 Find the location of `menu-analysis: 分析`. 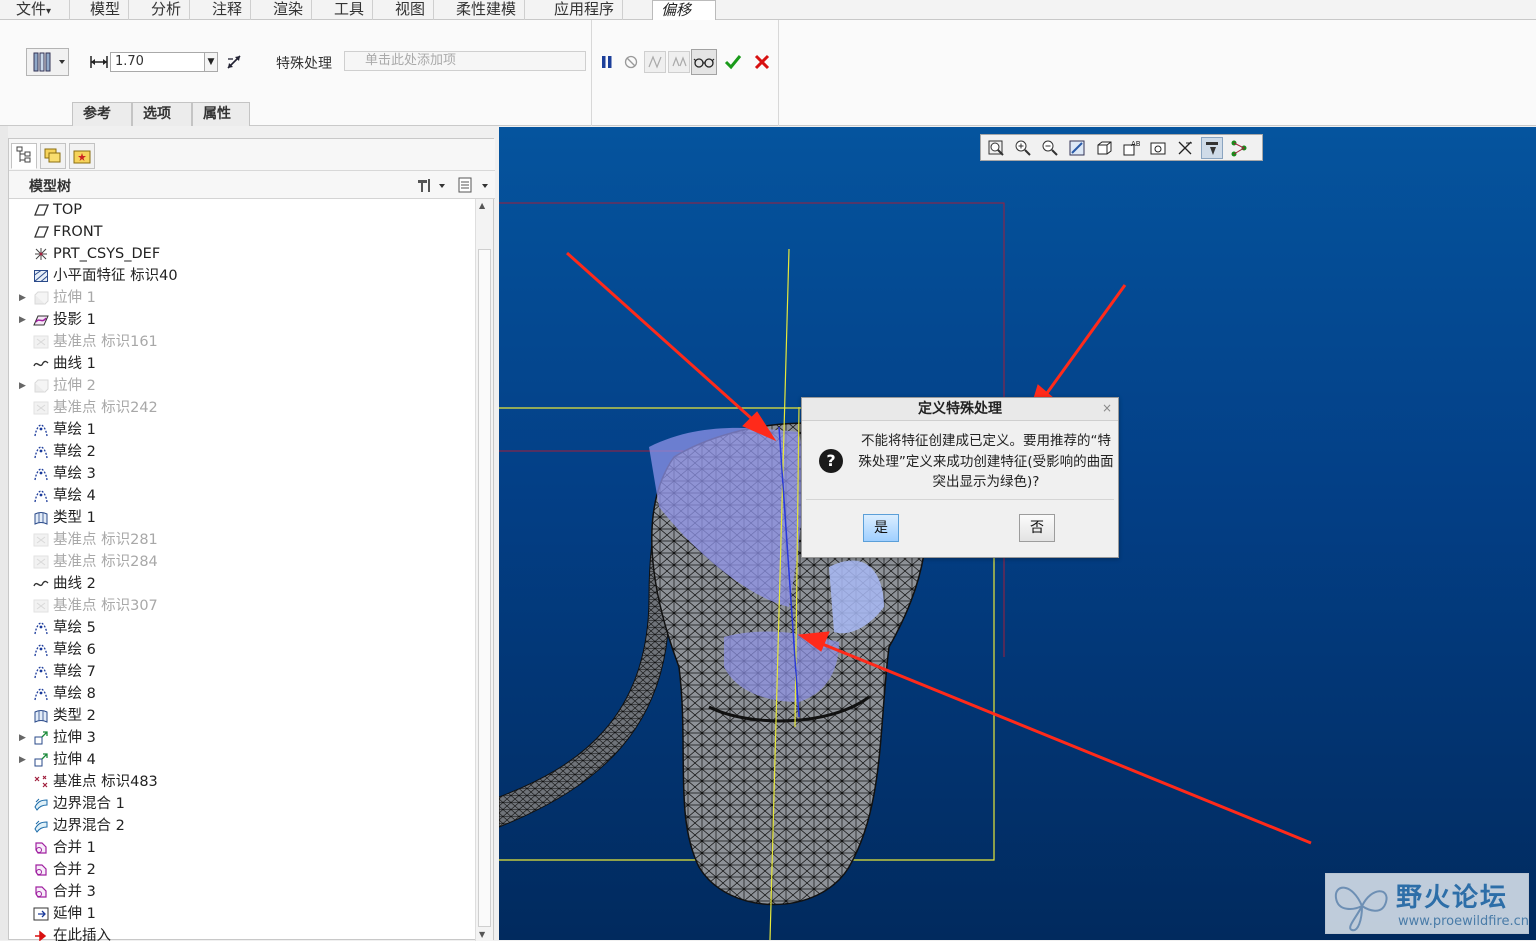

menu-analysis: 分析 is located at coordinates (167, 10).